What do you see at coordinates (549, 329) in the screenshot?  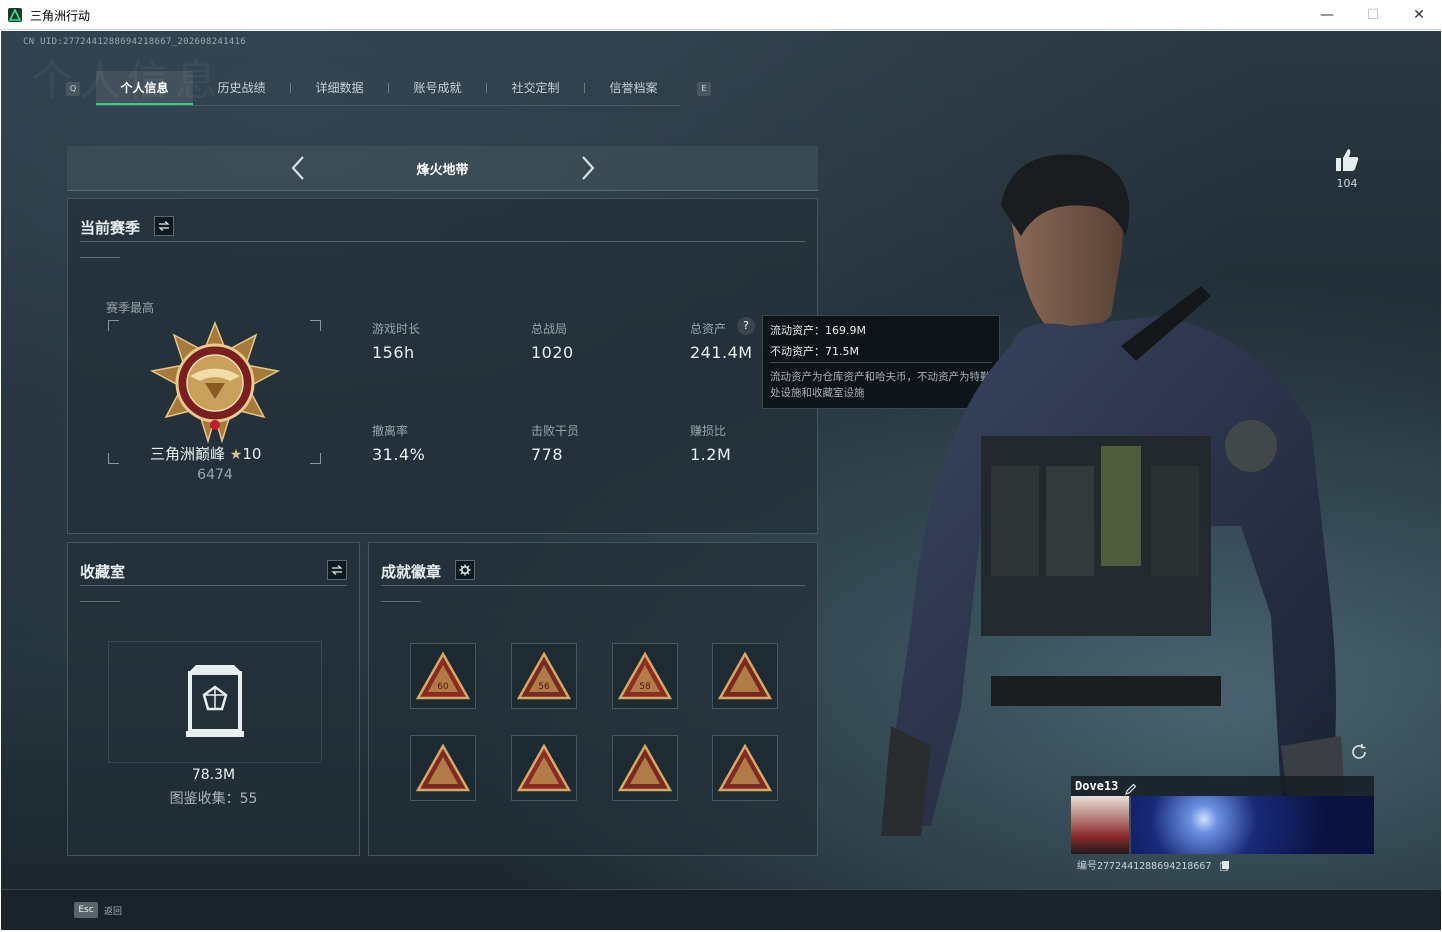 I see `stat-label-matches: 总战局` at bounding box center [549, 329].